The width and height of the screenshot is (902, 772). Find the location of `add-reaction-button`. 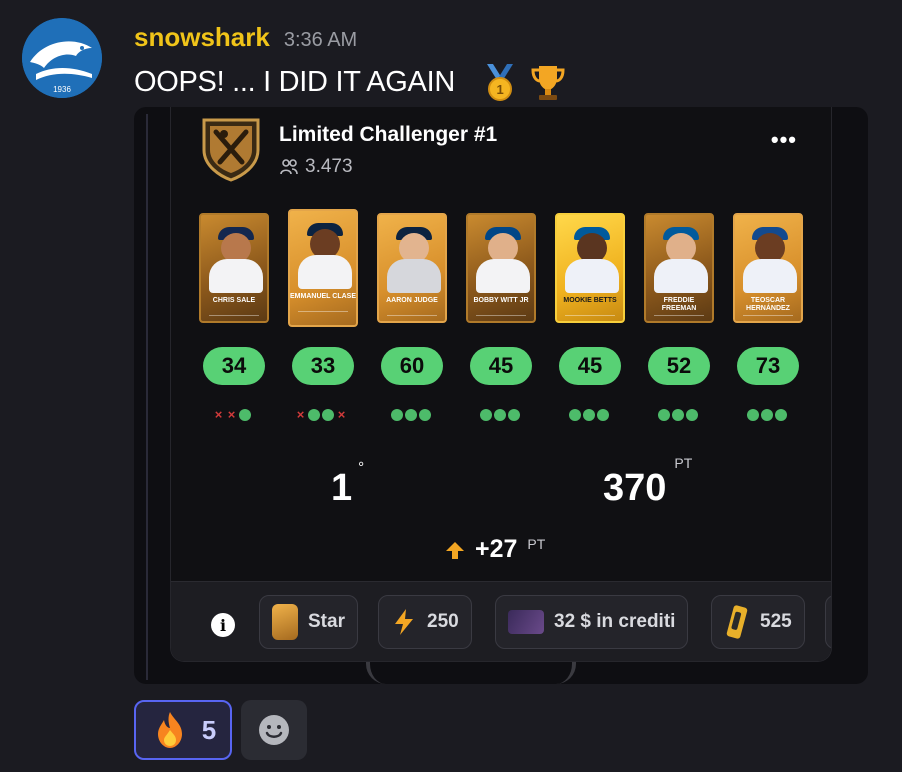

add-reaction-button is located at coordinates (274, 730).